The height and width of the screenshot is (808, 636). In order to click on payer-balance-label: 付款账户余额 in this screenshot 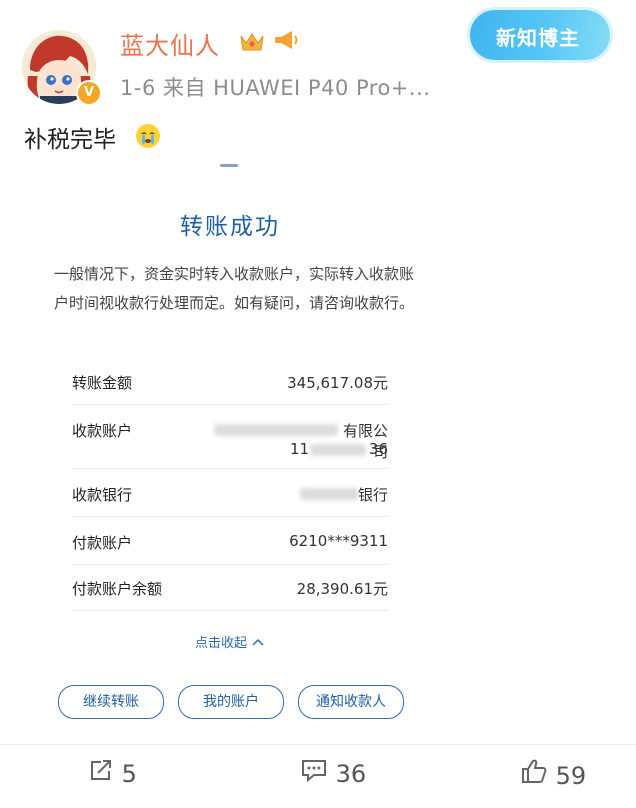, I will do `click(117, 589)`.